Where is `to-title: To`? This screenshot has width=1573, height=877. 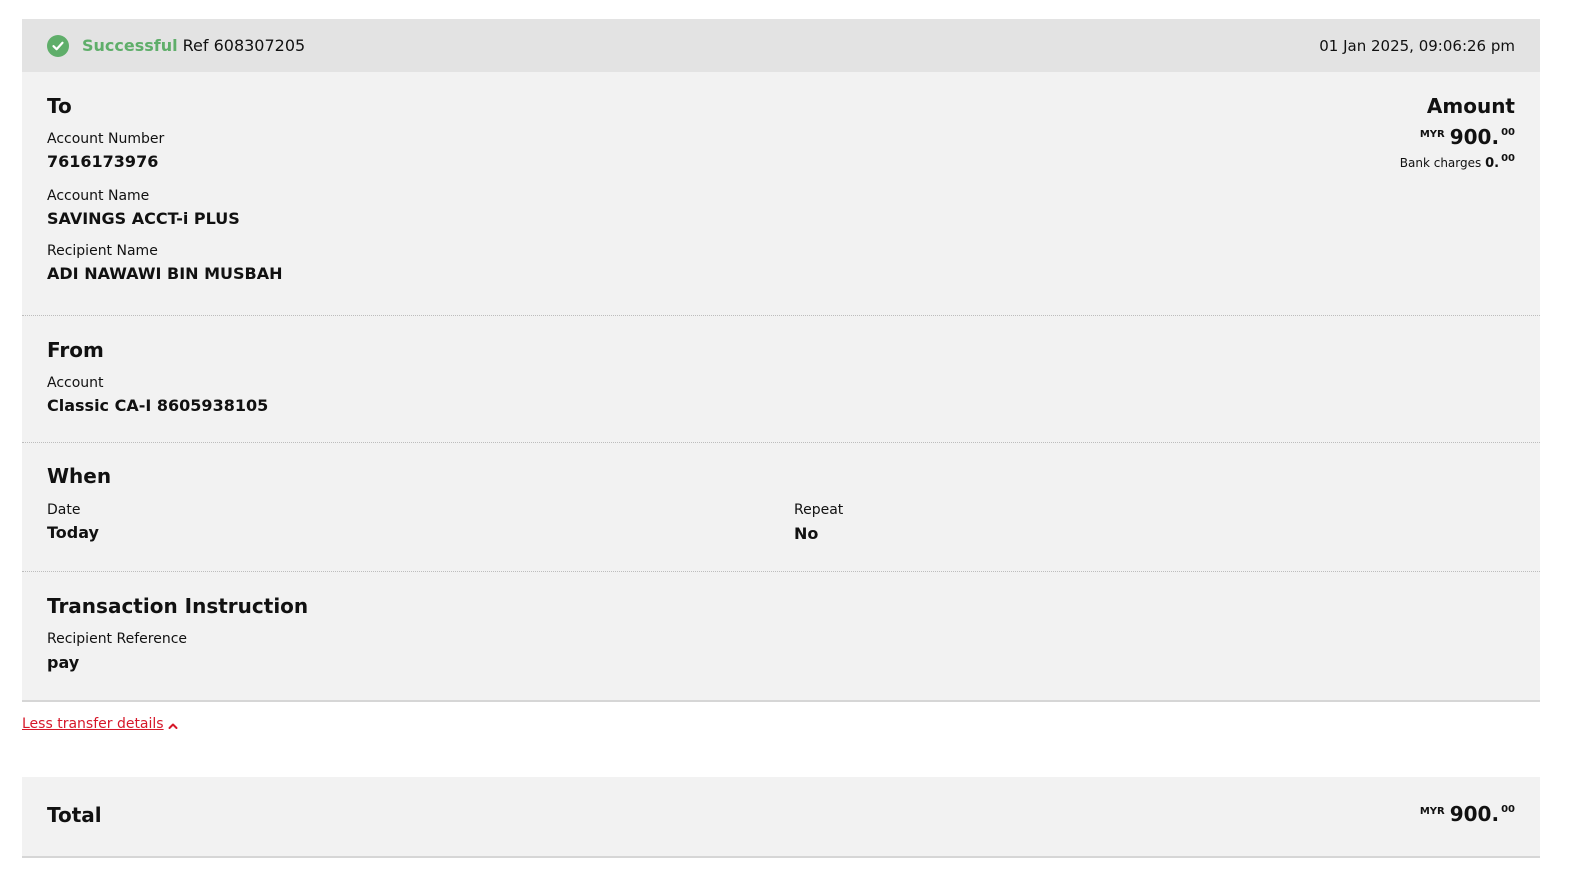 to-title: To is located at coordinates (59, 106).